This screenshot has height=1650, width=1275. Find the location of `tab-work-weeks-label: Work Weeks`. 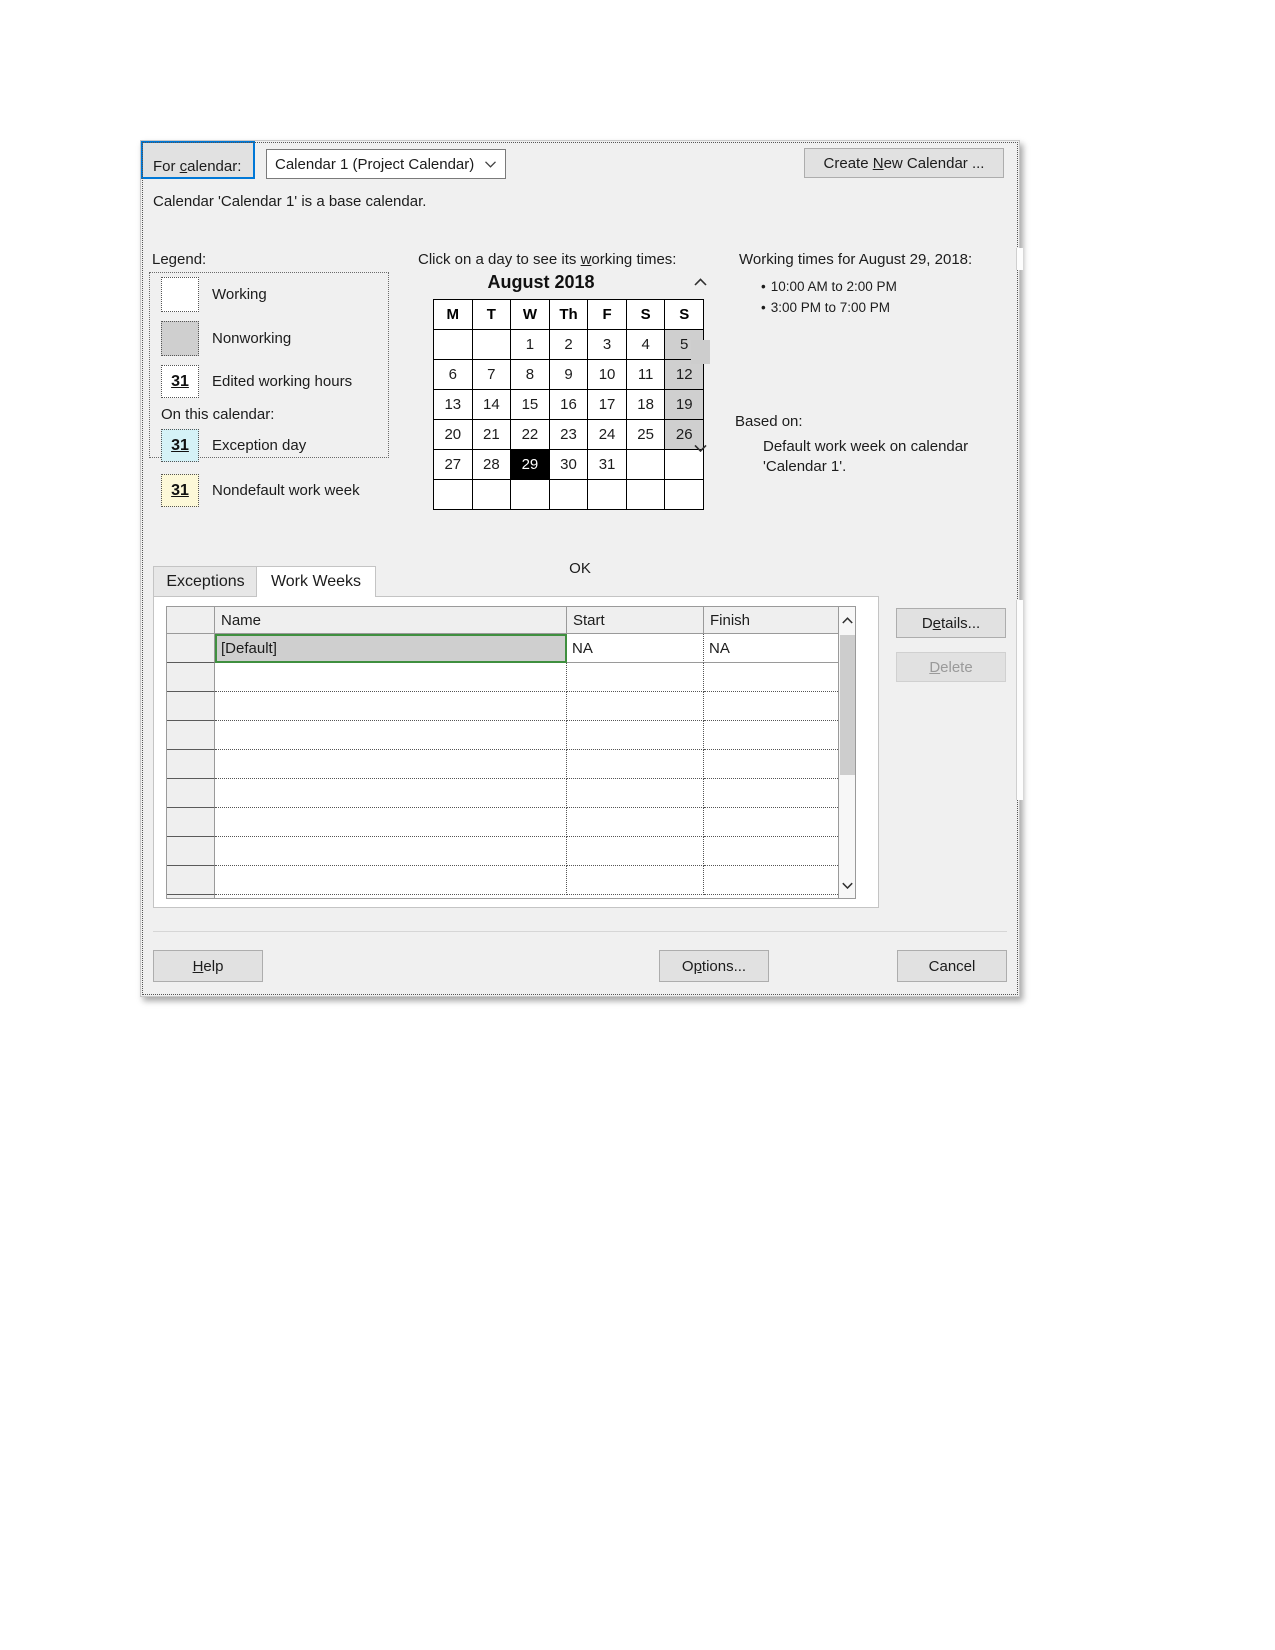

tab-work-weeks-label: Work Weeks is located at coordinates (316, 581).